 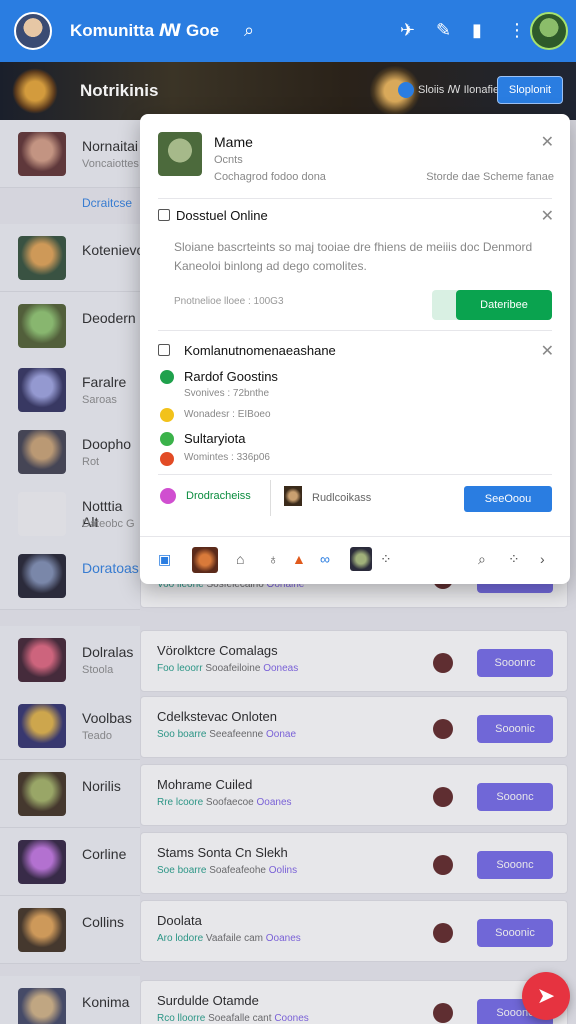 What do you see at coordinates (288, 31) in the screenshot?
I see `top-app-bar: Komunitta ꟿ Goe ⌕ ✈ ✎ ▮ ⋮` at bounding box center [288, 31].